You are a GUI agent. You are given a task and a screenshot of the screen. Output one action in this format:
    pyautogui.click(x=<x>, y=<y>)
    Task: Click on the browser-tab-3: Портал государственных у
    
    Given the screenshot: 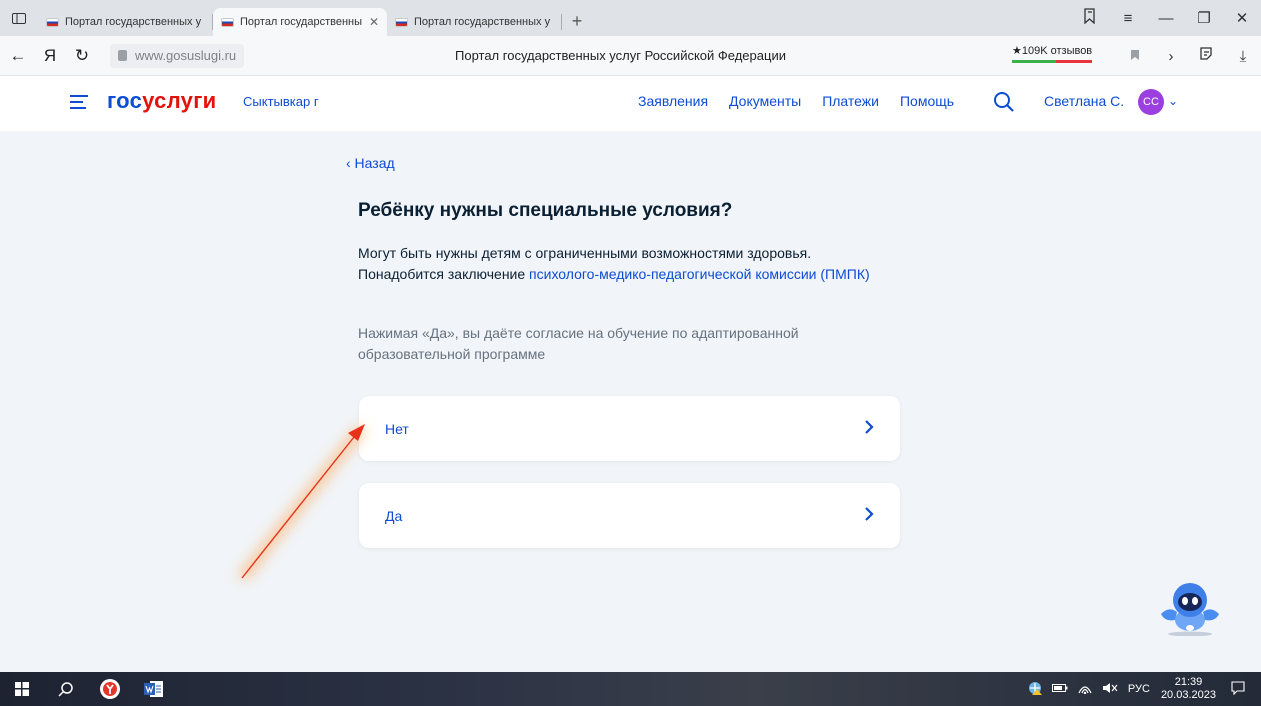 What is the action you would take?
    pyautogui.click(x=474, y=22)
    